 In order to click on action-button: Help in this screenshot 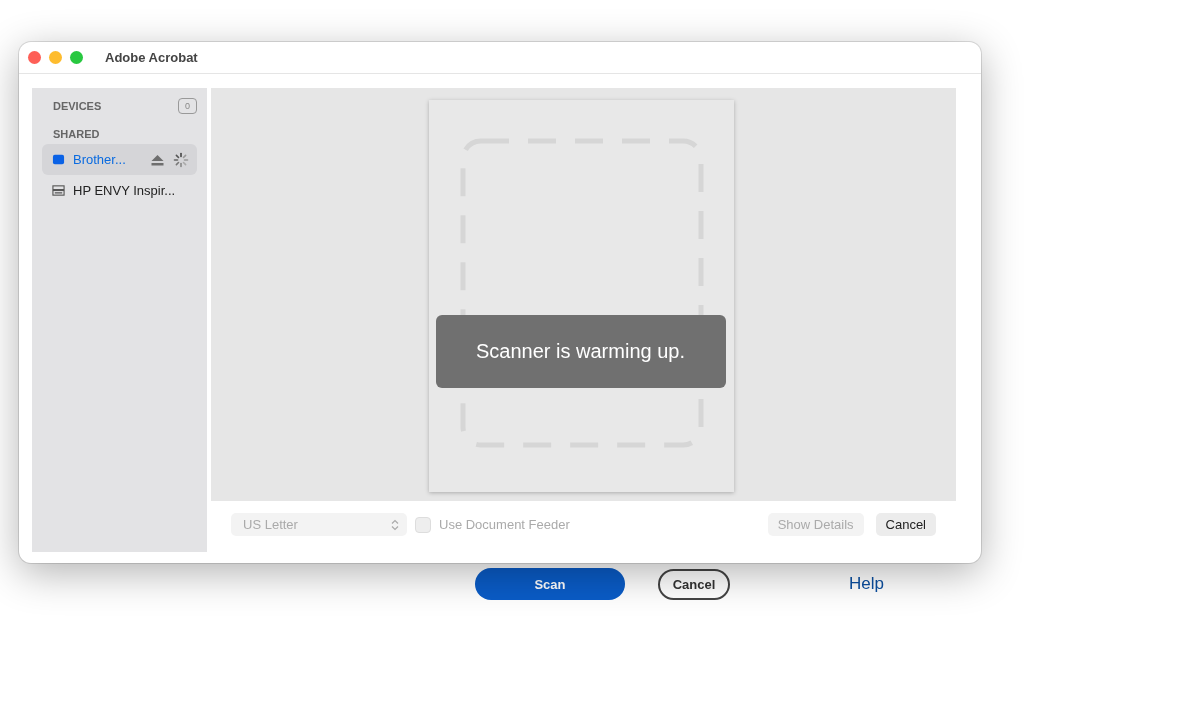, I will do `click(866, 584)`.